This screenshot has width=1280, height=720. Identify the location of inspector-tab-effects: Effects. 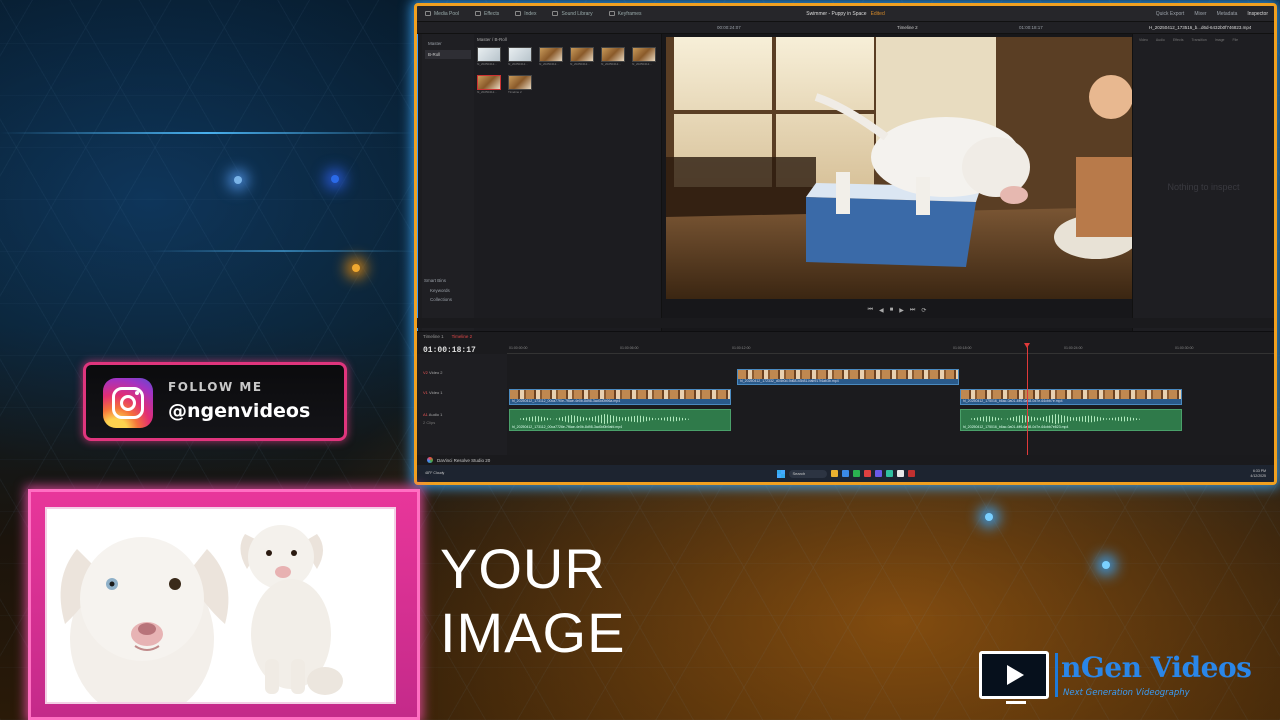
(1178, 40).